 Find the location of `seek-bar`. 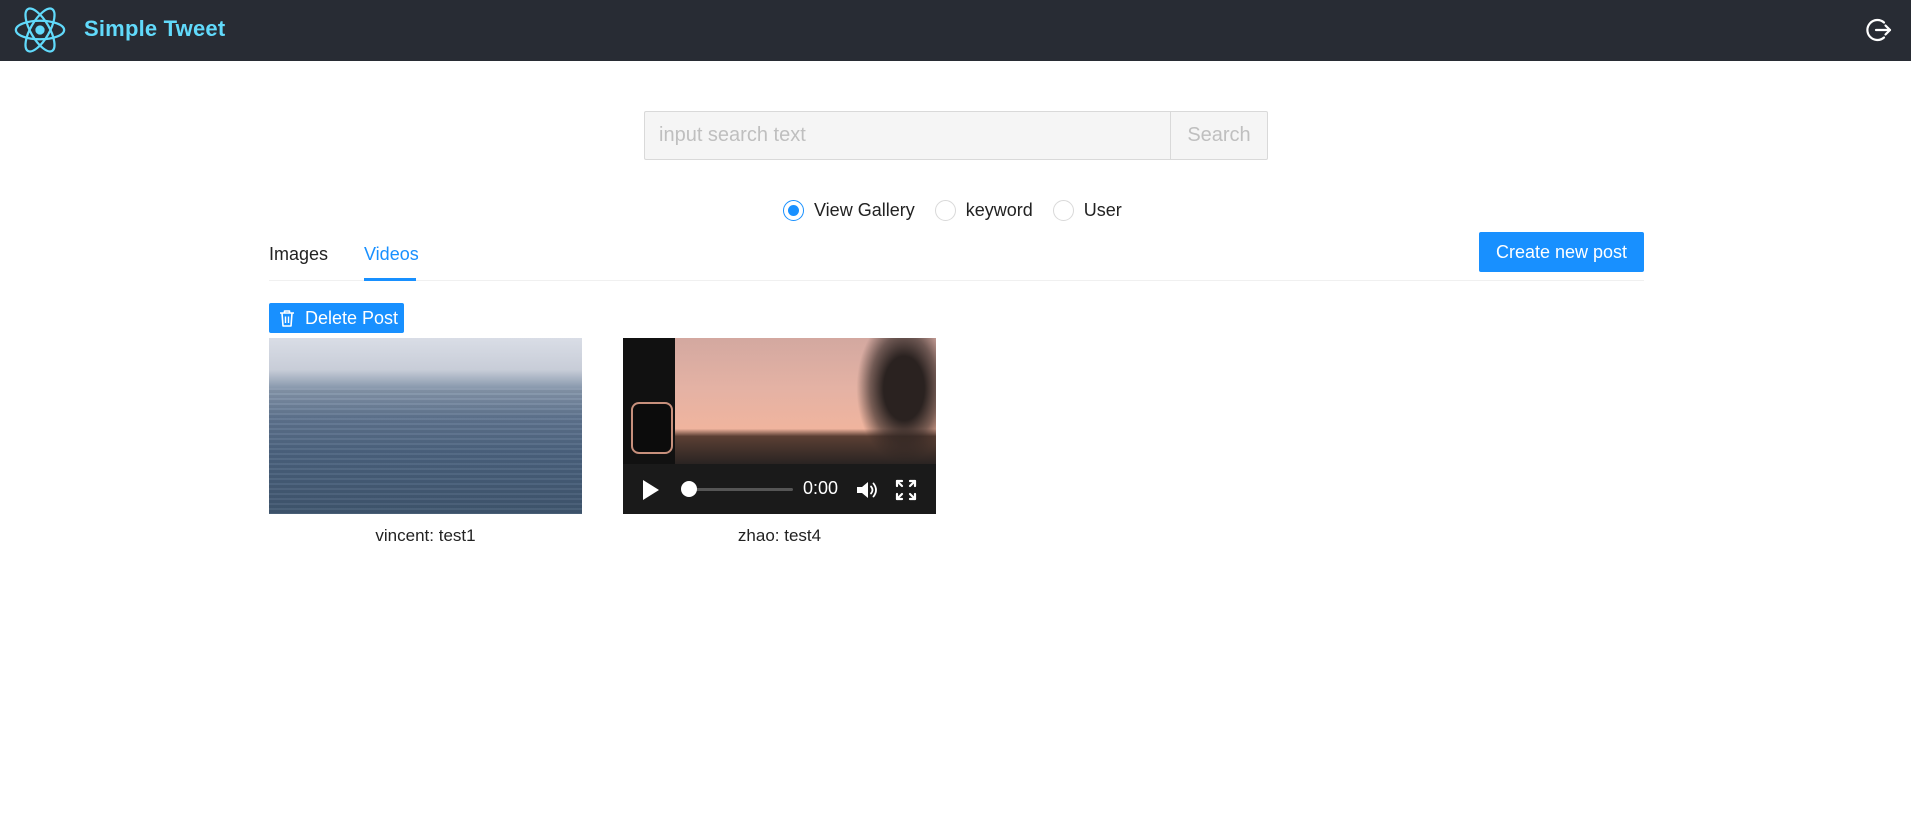

seek-bar is located at coordinates (738, 489).